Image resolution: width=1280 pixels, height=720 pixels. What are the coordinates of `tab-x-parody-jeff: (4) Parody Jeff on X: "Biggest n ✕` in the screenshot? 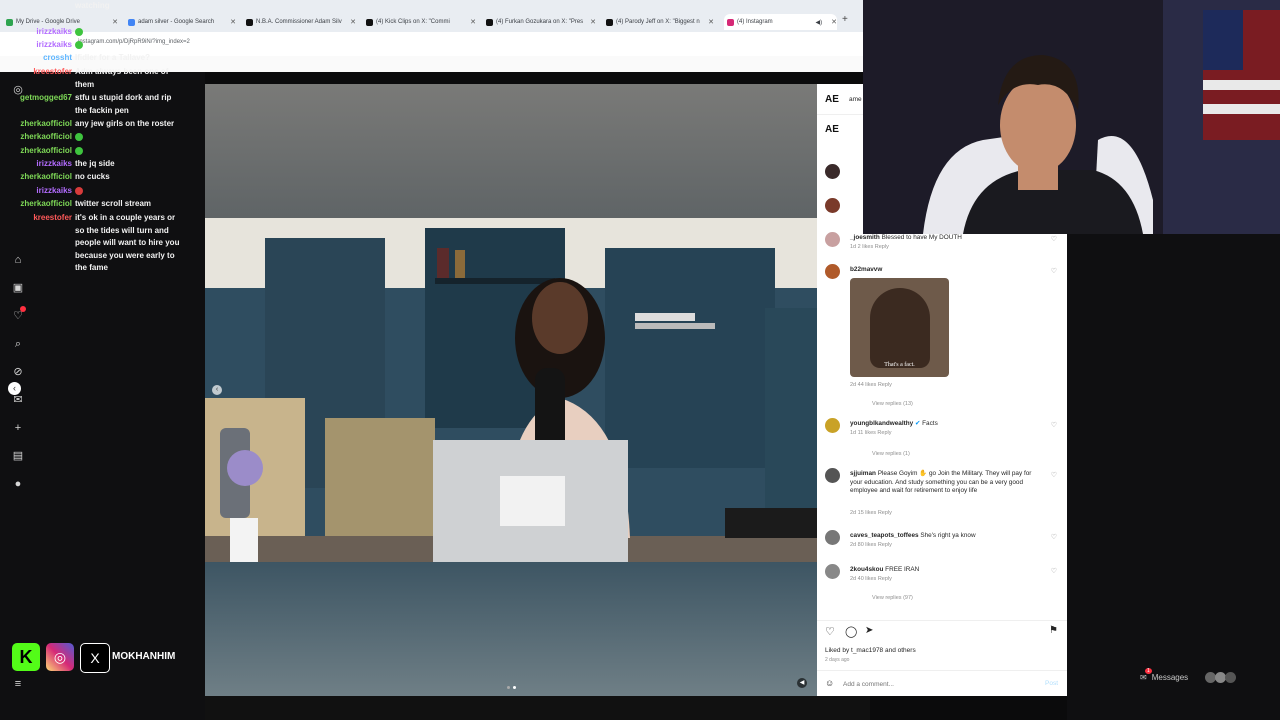 It's located at (660, 22).